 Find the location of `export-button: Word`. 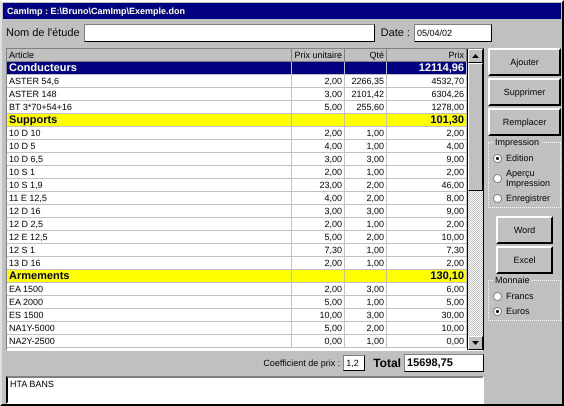

export-button: Word is located at coordinates (524, 230).